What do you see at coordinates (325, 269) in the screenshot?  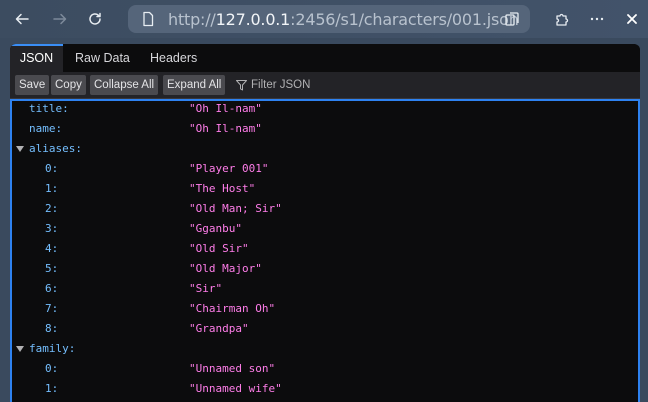 I see `tree-row-alias: 5: "Old Major"` at bounding box center [325, 269].